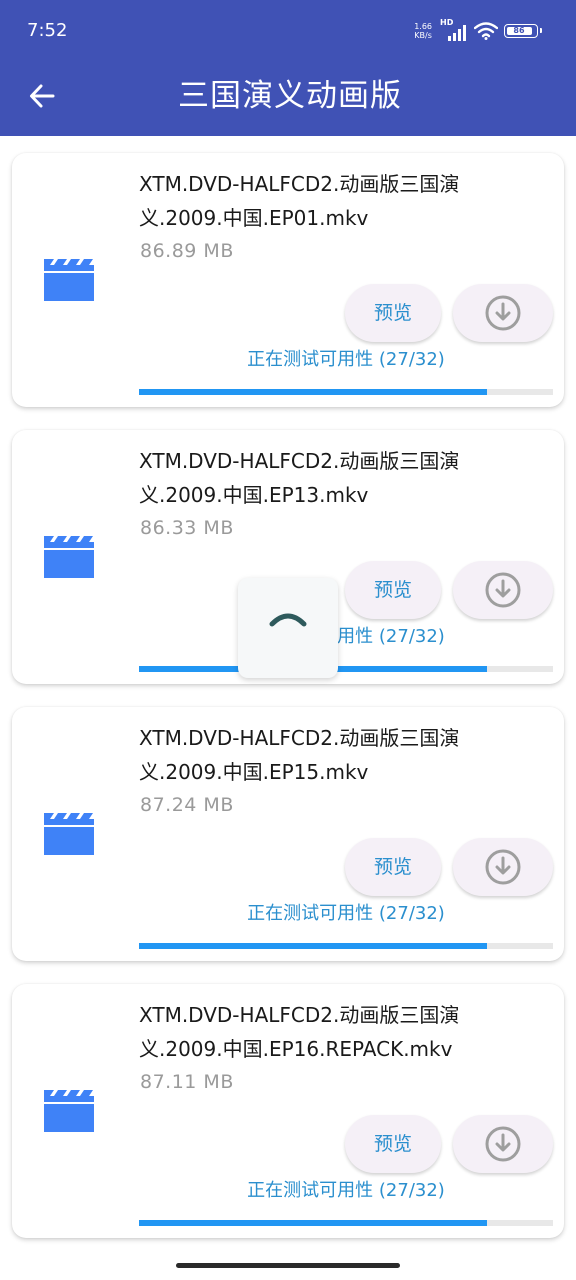  Describe the element at coordinates (47, 30) in the screenshot. I see `status-time: 7:52` at that location.